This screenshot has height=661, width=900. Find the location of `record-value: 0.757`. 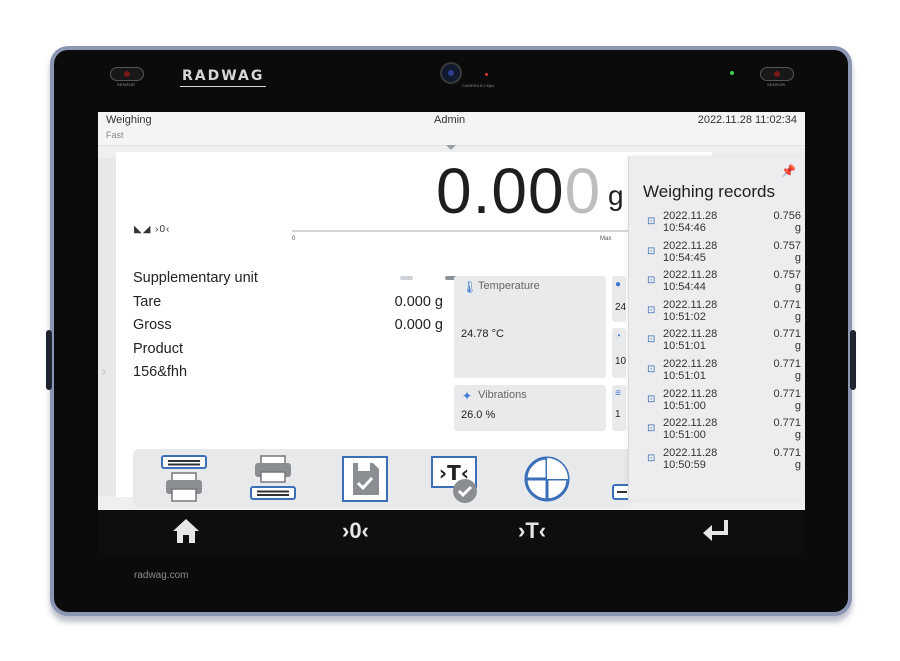

record-value: 0.757 is located at coordinates (787, 275).